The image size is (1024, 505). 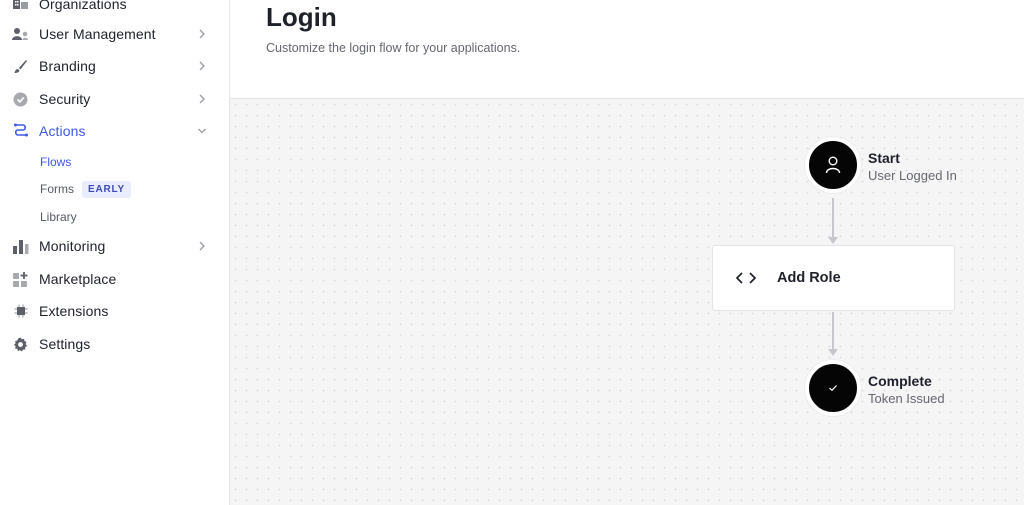 What do you see at coordinates (78, 279) in the screenshot?
I see `sidebar-item-label: Marketplace` at bounding box center [78, 279].